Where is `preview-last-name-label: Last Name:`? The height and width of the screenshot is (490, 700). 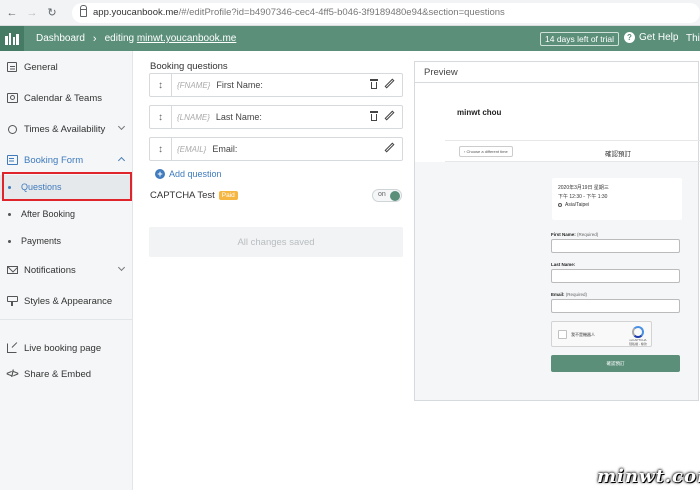
preview-last-name-label: Last Name: is located at coordinates (563, 264).